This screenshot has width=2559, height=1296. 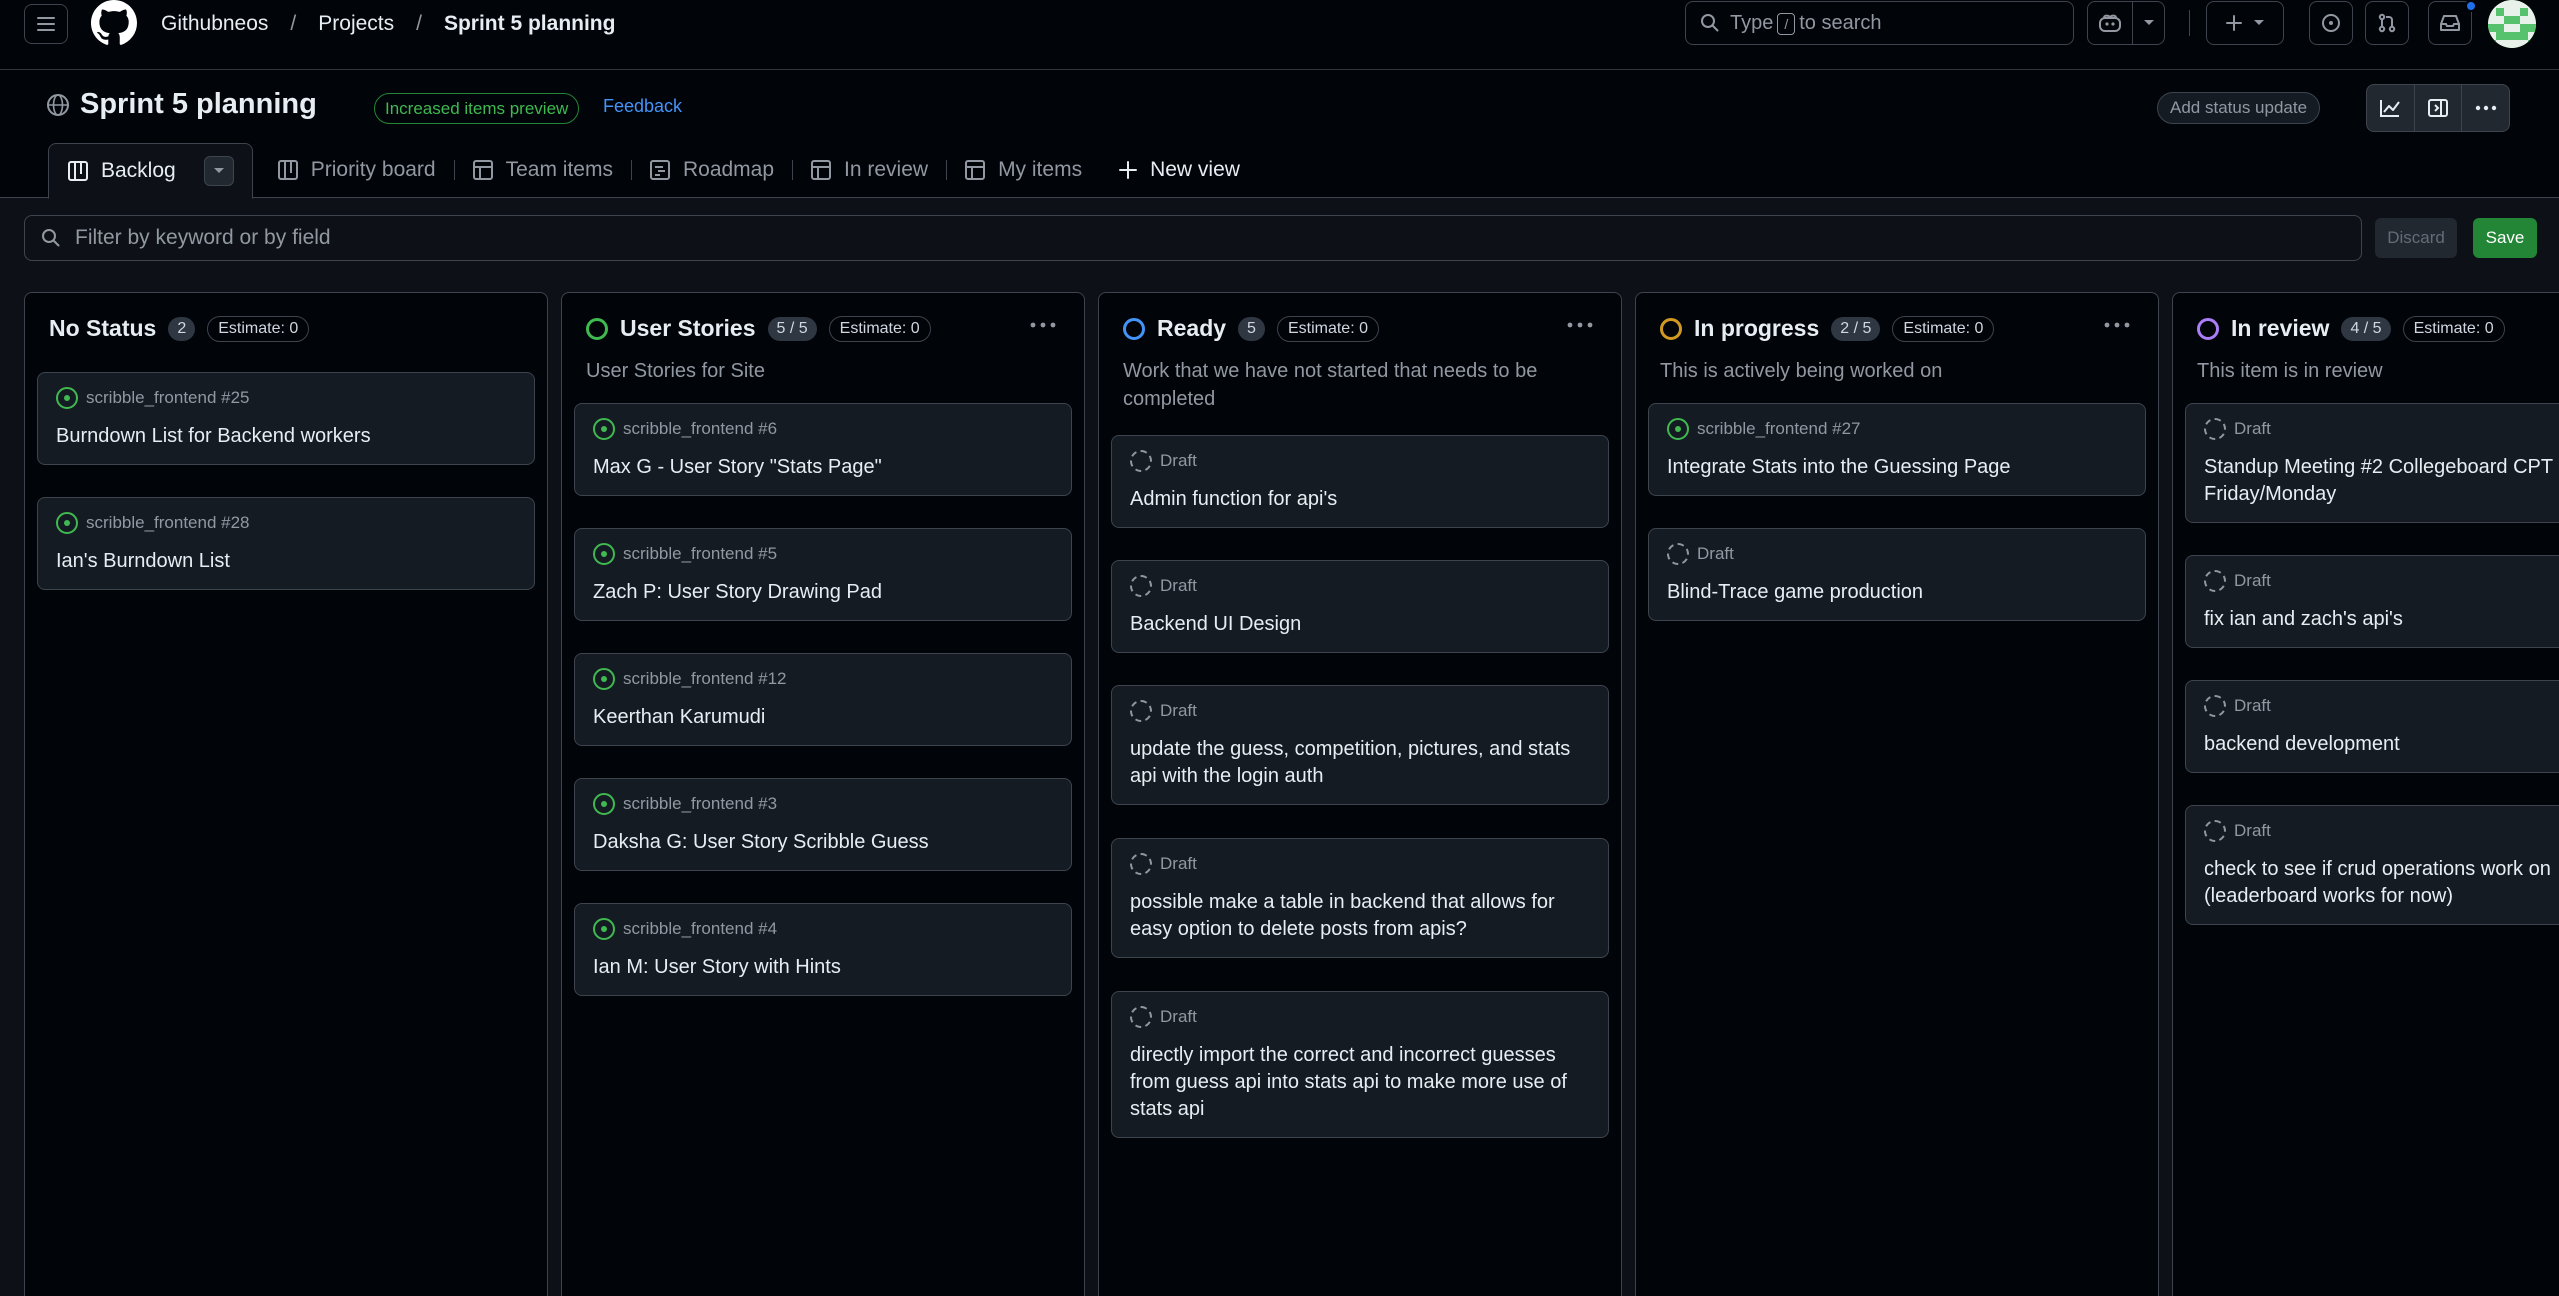 I want to click on card-title: Keerthan Karumudi, so click(x=823, y=717).